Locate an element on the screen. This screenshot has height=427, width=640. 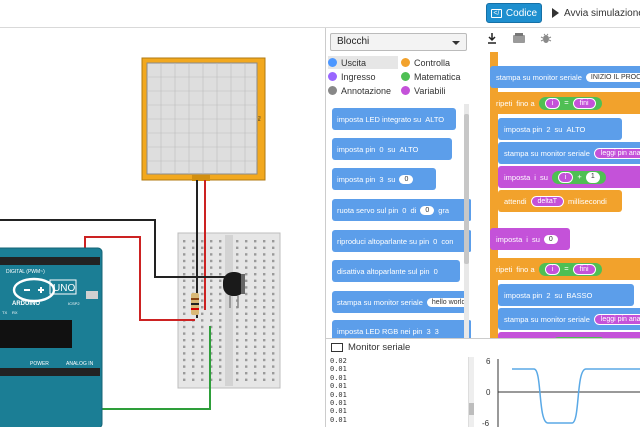
category-control: Controlla is located at coordinates (425, 62).